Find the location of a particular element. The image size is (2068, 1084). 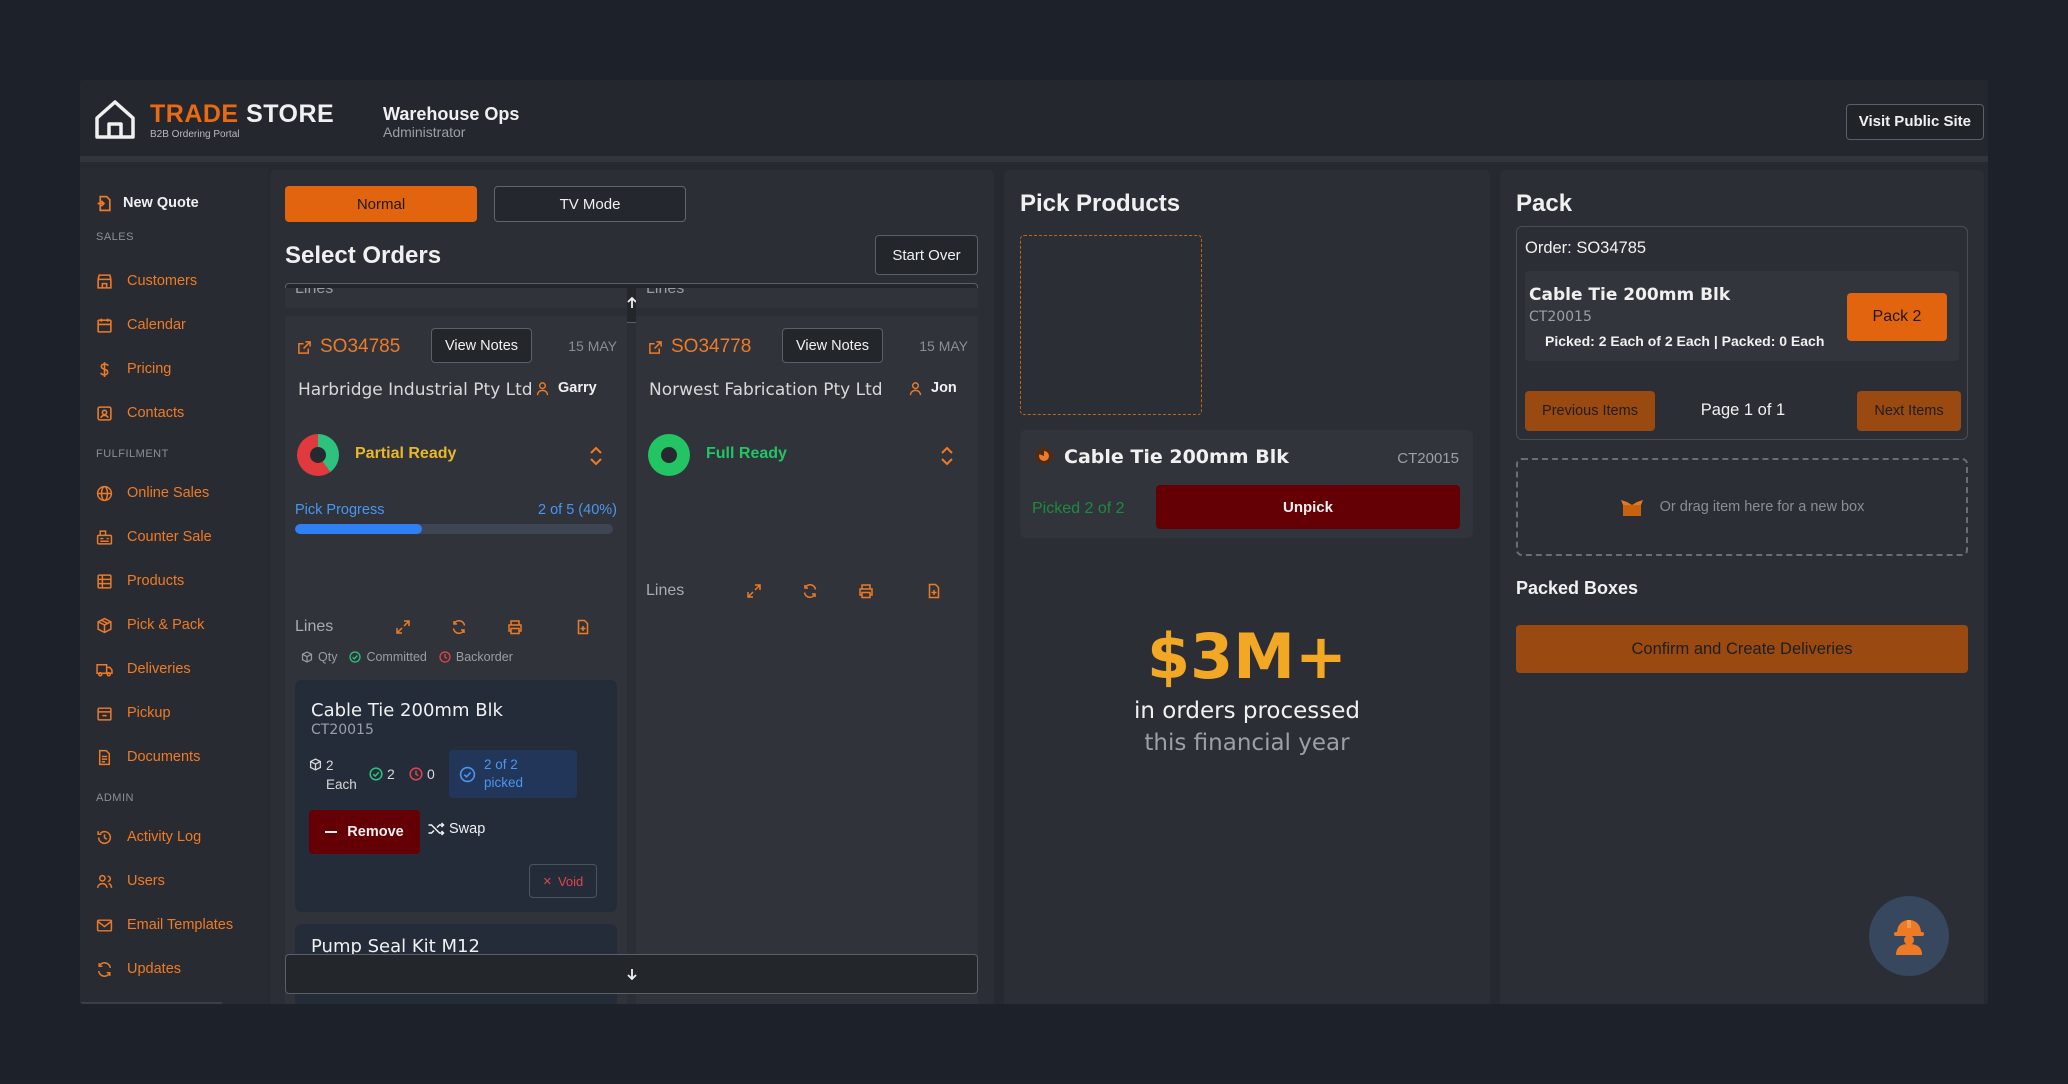

brand-logo: TRADE STORE is located at coordinates (242, 114).